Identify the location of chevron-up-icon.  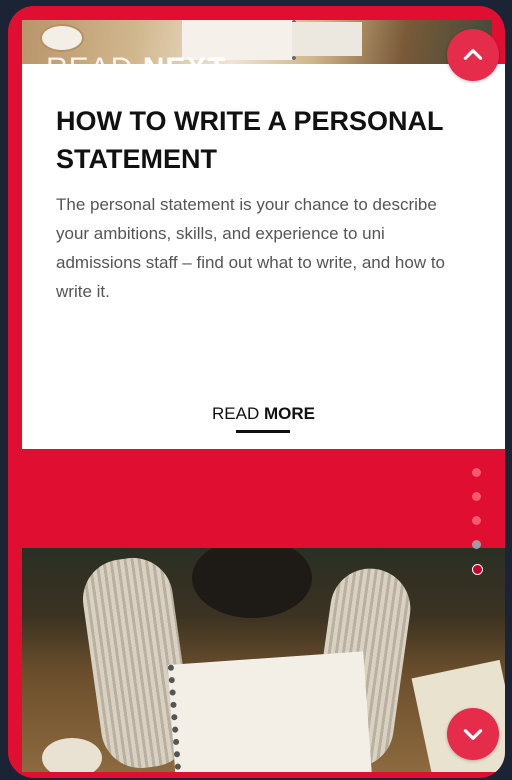
(473, 54).